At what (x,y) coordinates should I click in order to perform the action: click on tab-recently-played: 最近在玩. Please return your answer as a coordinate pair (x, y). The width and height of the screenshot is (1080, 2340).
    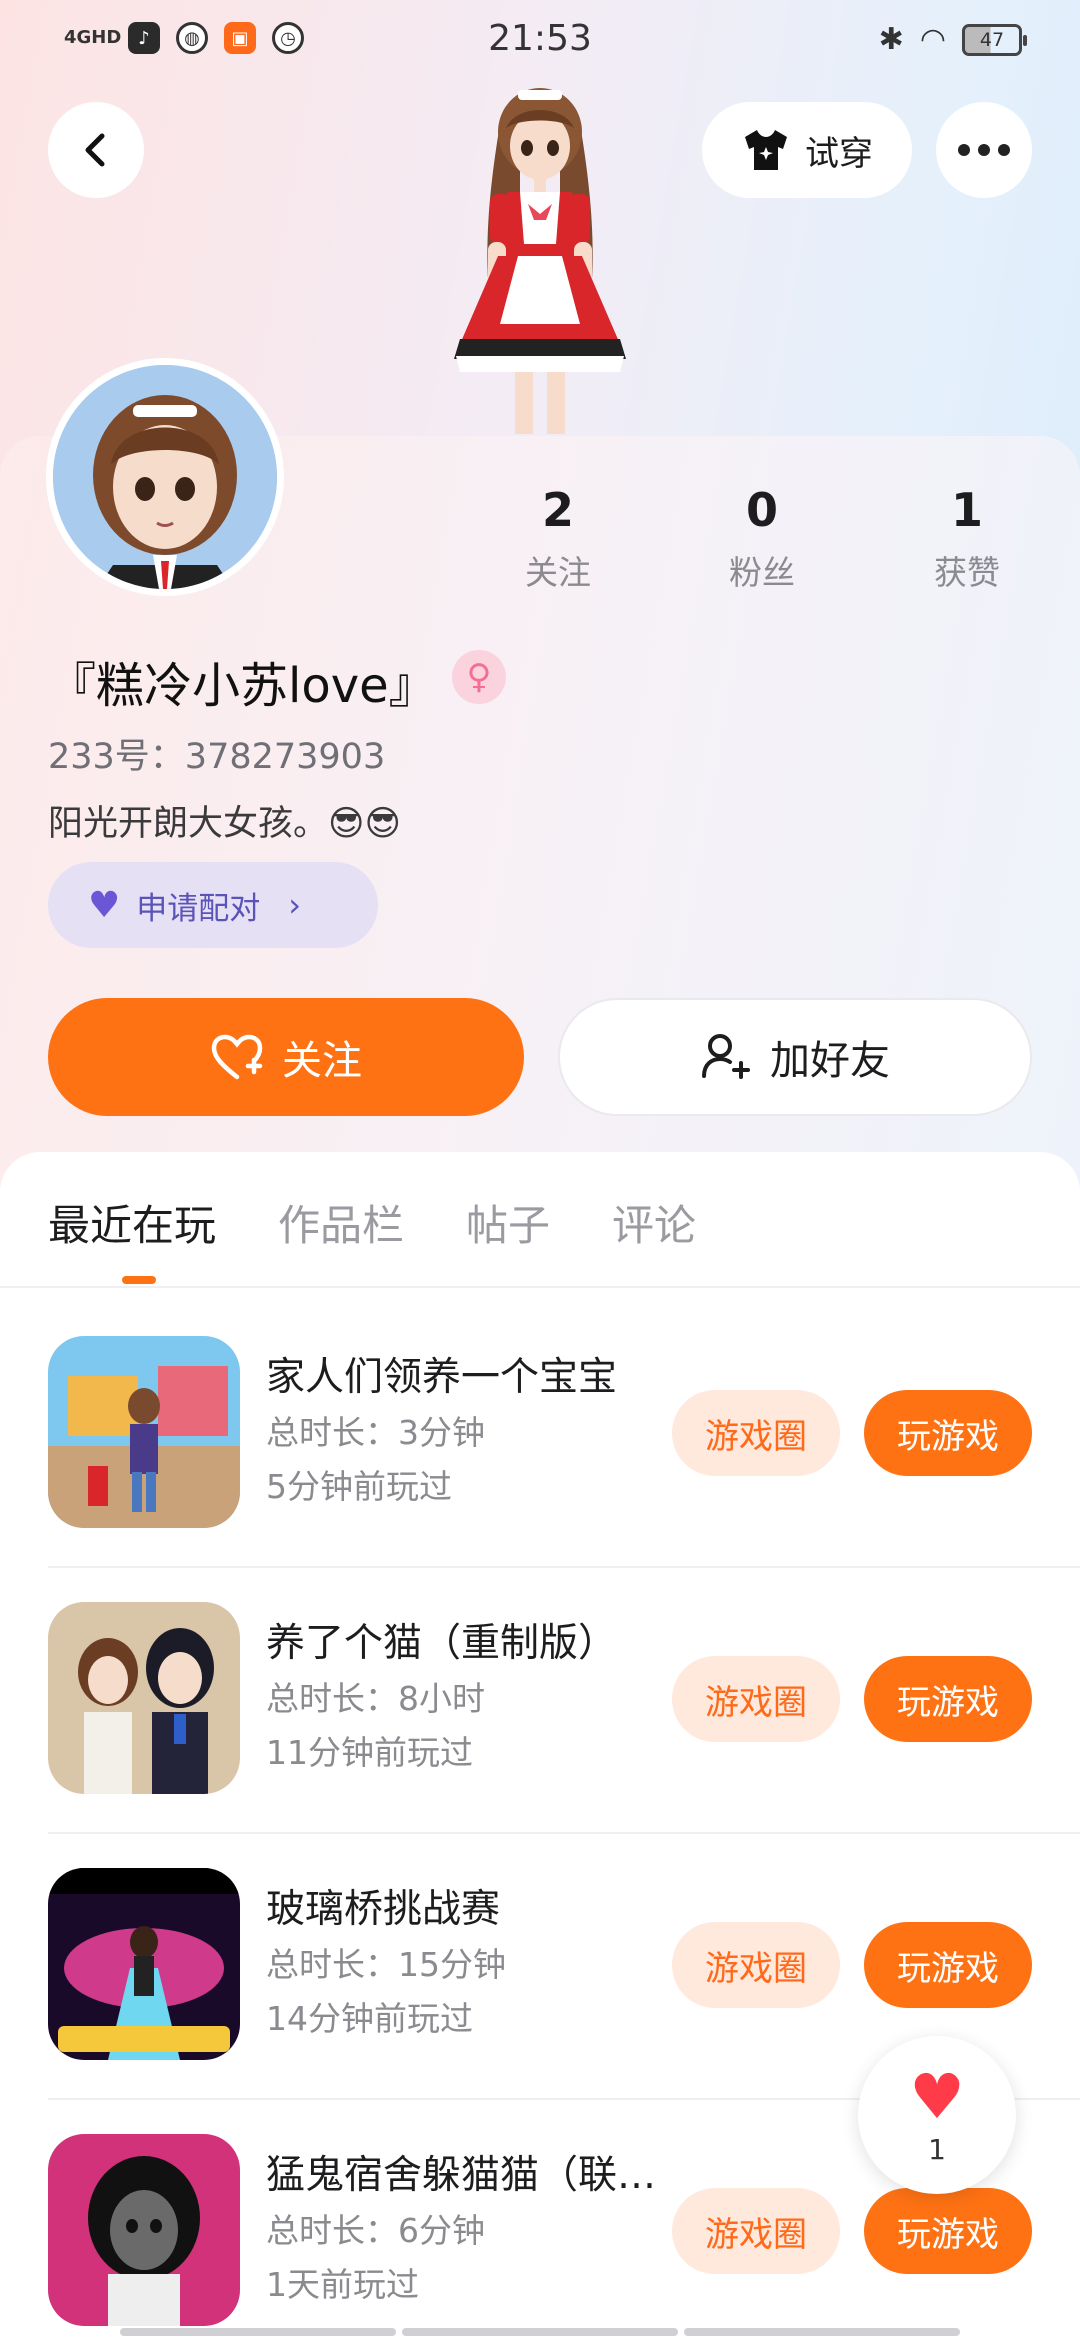
    Looking at the image, I should click on (132, 1222).